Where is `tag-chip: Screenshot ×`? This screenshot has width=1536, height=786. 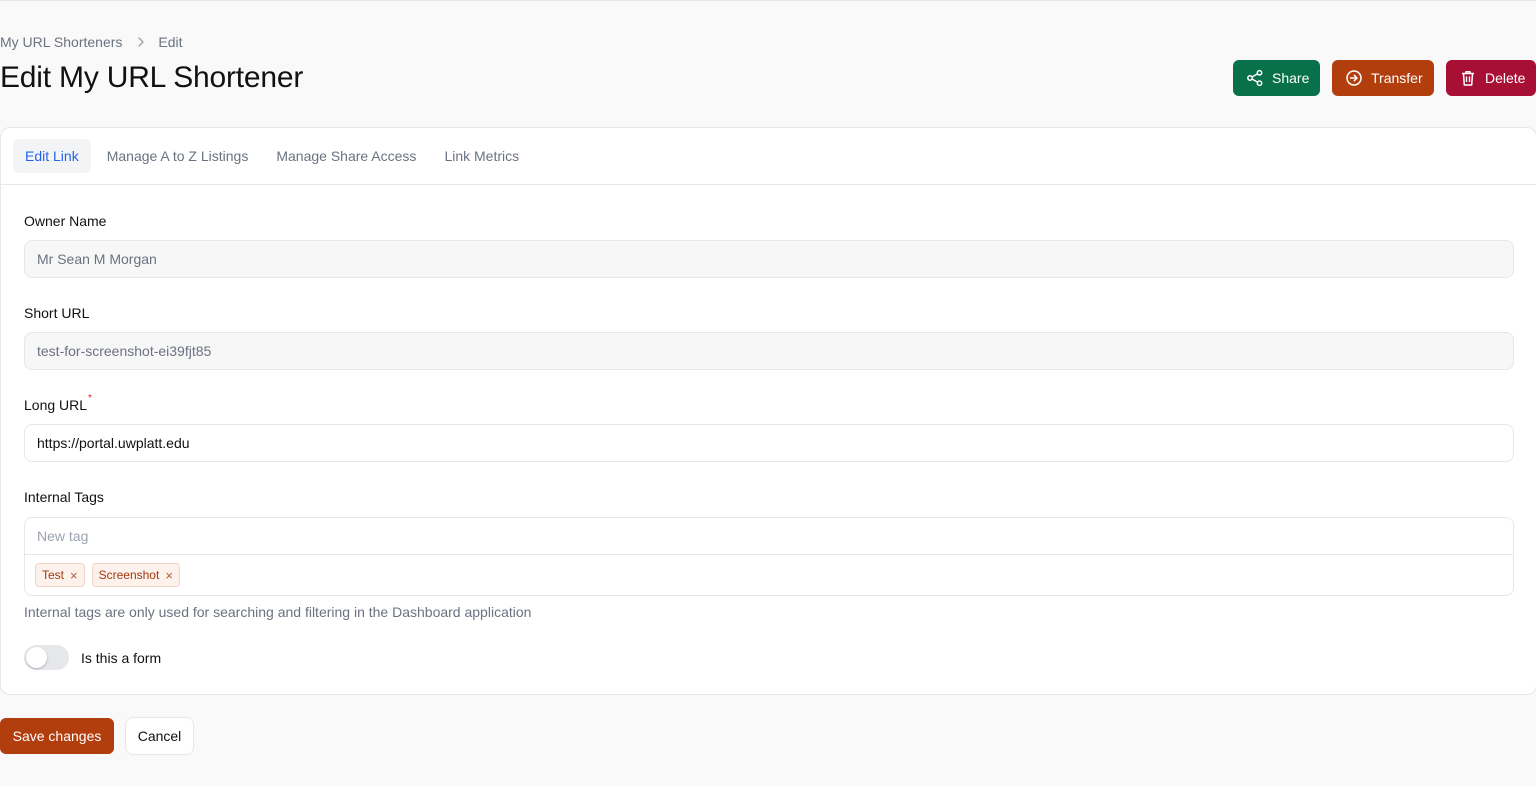 tag-chip: Screenshot × is located at coordinates (135, 575).